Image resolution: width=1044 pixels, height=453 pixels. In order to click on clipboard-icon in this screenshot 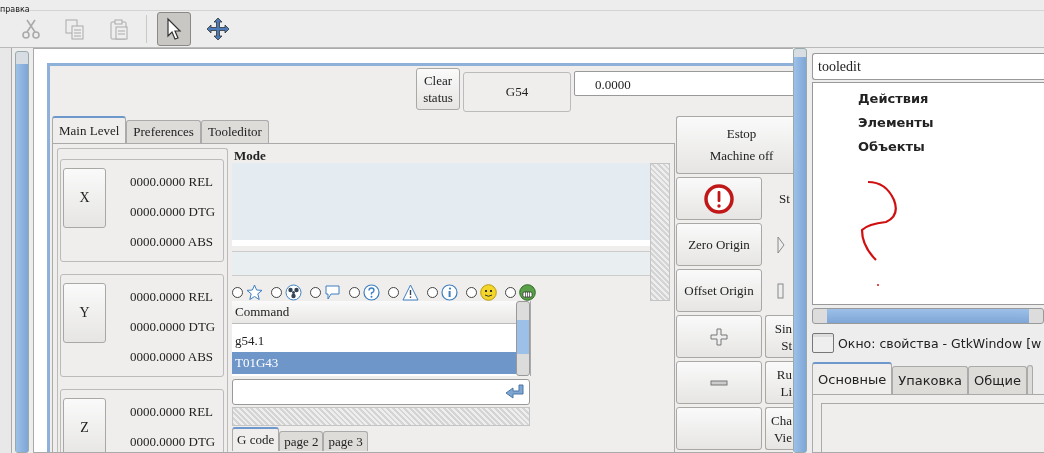, I will do `click(119, 29)`.